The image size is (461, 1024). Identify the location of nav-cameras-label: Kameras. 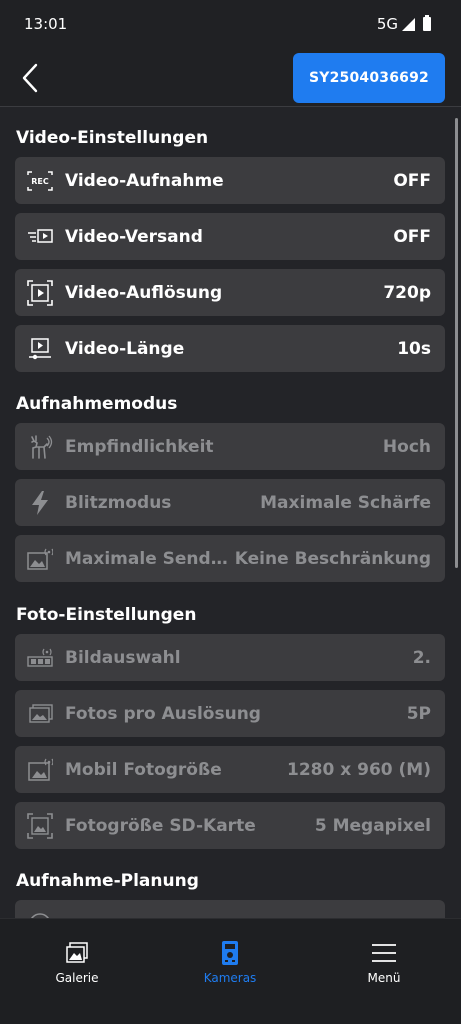
(230, 978).